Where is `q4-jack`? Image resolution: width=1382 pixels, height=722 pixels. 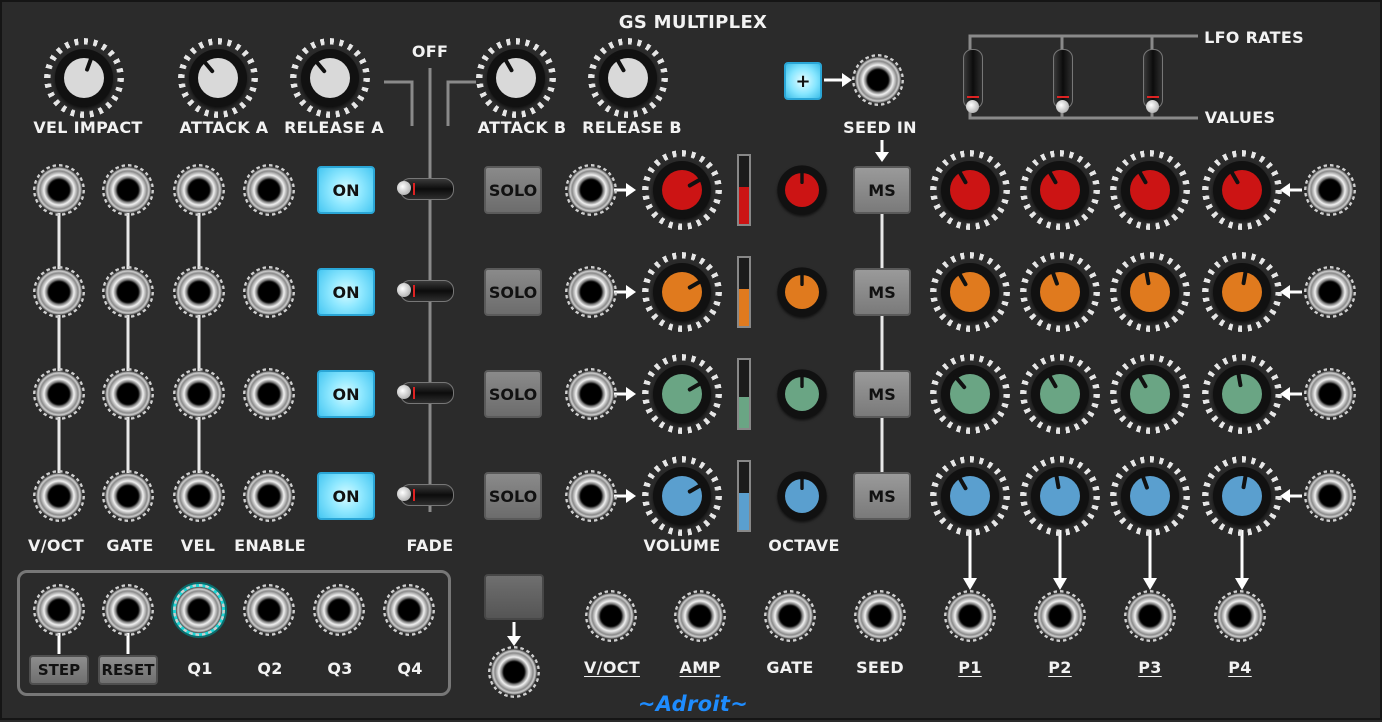 q4-jack is located at coordinates (409, 610).